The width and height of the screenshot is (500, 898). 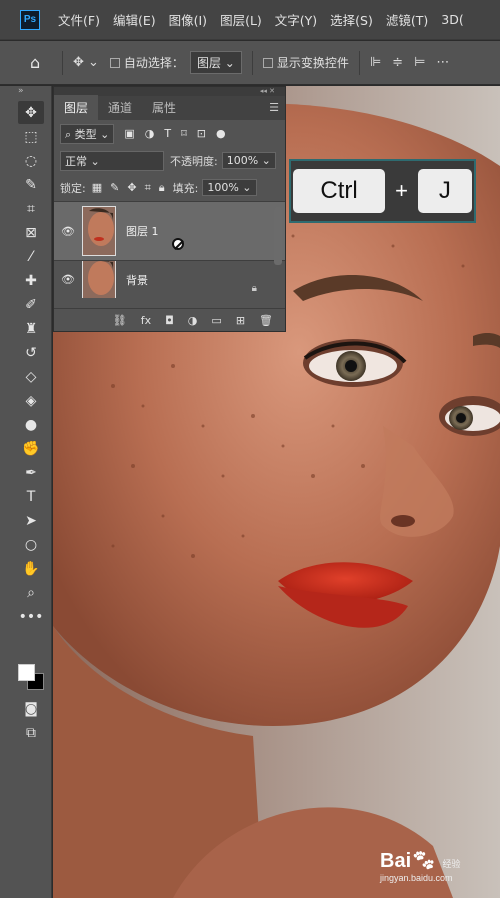 I want to click on smart-object-filter-icon: ⊡, so click(x=201, y=133).